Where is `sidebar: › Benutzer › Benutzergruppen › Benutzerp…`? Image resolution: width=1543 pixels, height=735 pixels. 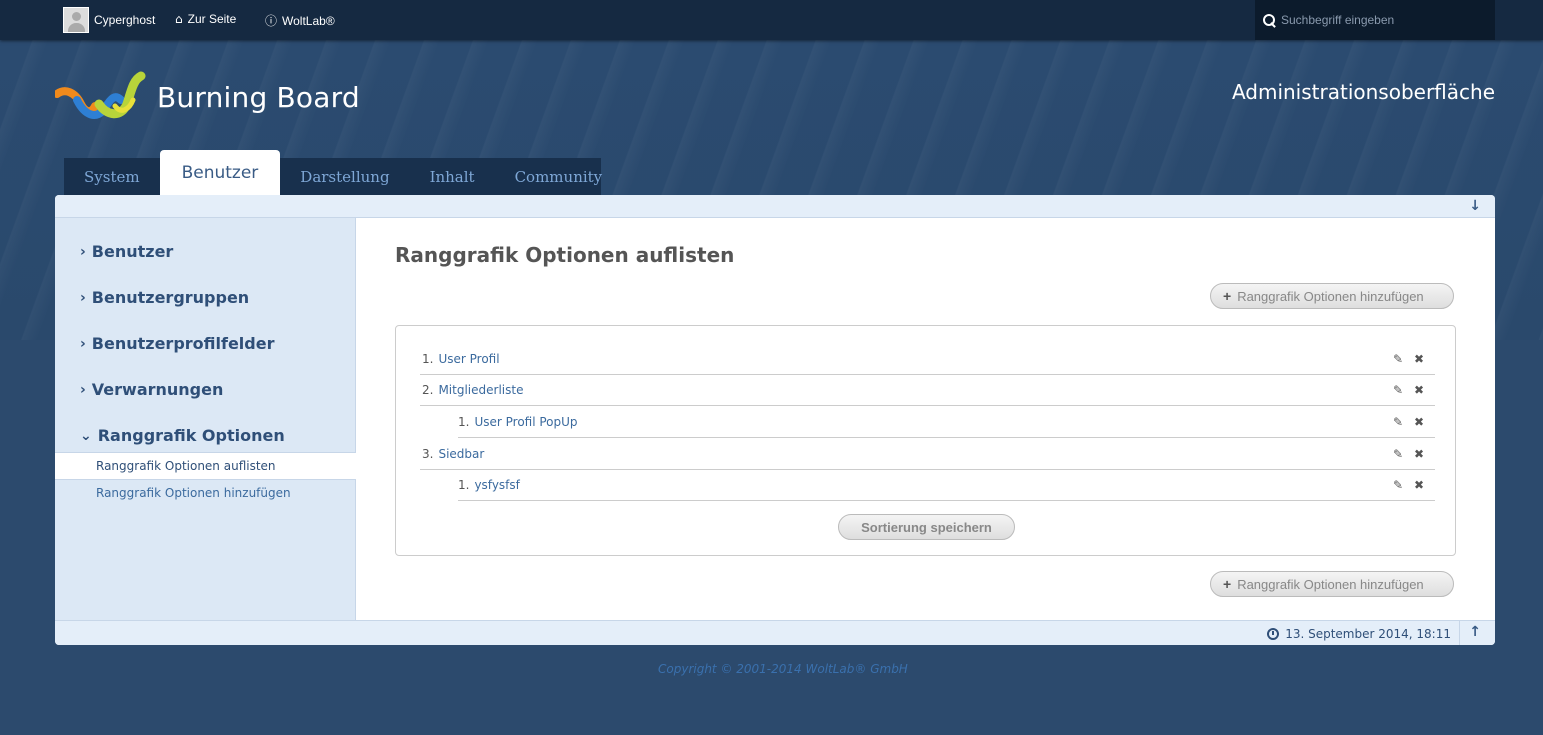
sidebar: › Benutzer › Benutzergruppen › Benutzerp… is located at coordinates (205, 419).